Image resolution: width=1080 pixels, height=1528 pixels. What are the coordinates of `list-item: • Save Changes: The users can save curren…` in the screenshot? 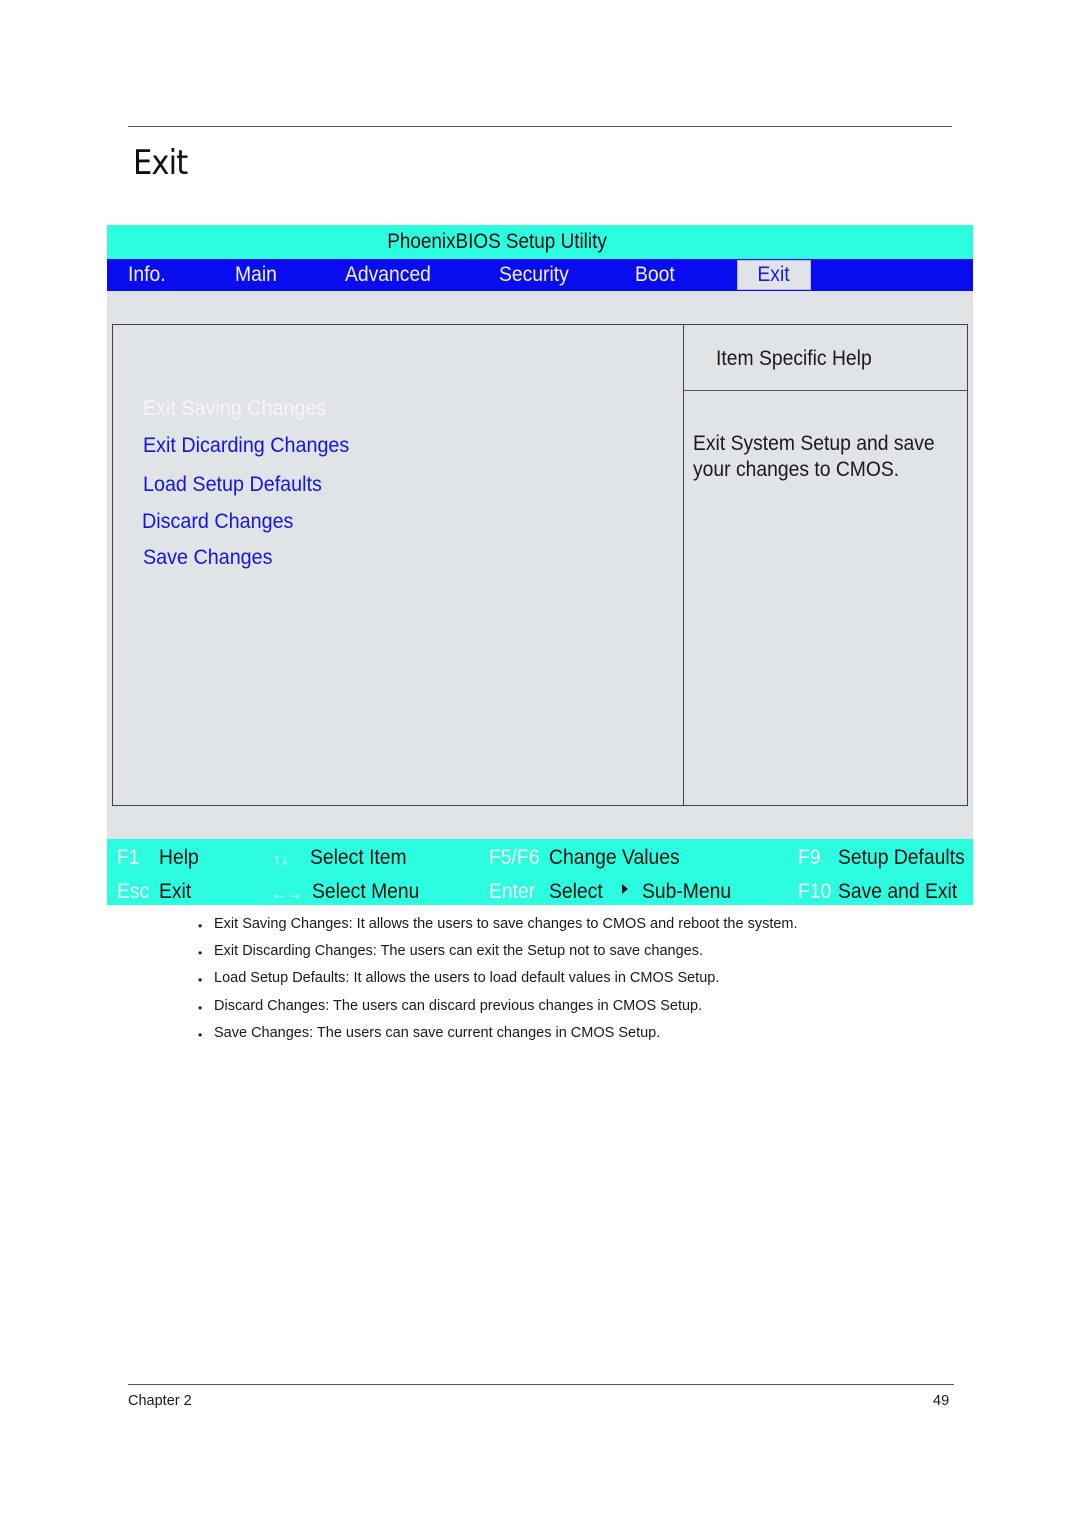 It's located at (498, 1038).